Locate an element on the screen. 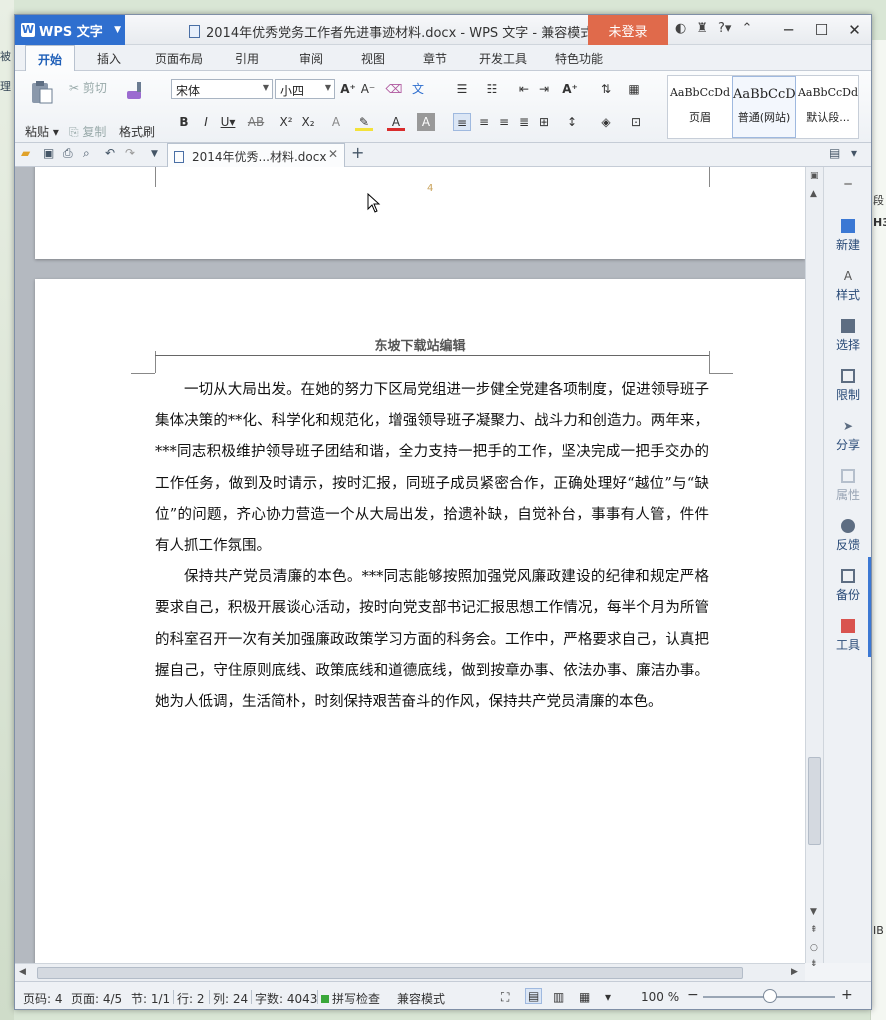 Image resolution: width=886 pixels, height=1020 pixels. vertical-scroll-thumb is located at coordinates (814, 801).